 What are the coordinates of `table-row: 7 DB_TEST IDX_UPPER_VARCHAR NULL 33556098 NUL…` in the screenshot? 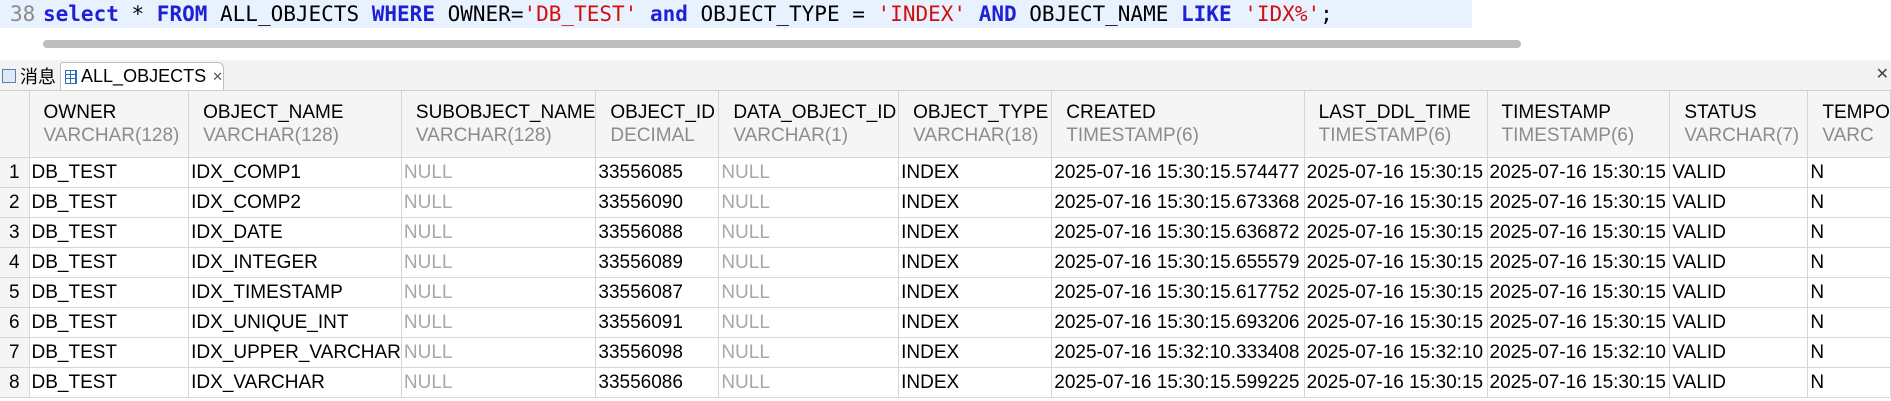 It's located at (945, 352).